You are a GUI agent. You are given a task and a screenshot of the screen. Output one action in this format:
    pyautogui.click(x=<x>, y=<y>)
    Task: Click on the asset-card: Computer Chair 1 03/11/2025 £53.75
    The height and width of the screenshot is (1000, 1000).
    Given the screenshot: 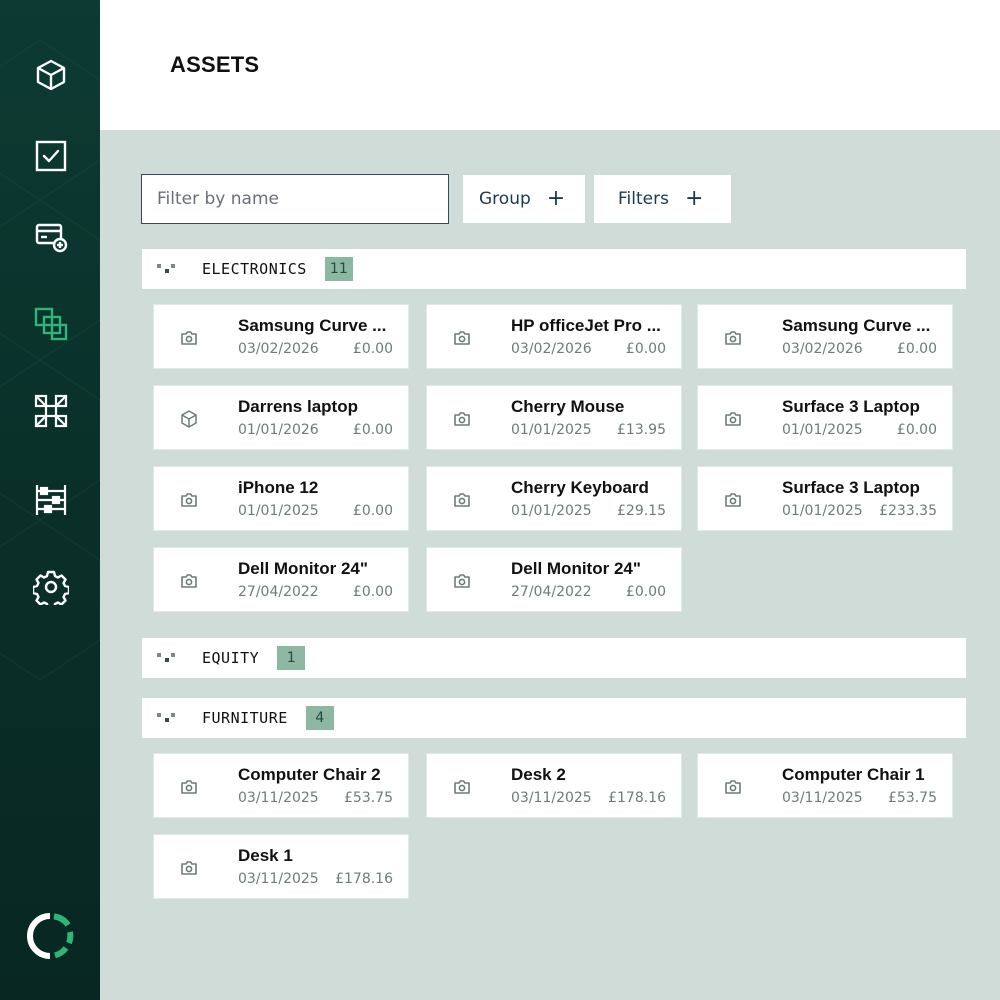 What is the action you would take?
    pyautogui.click(x=825, y=785)
    